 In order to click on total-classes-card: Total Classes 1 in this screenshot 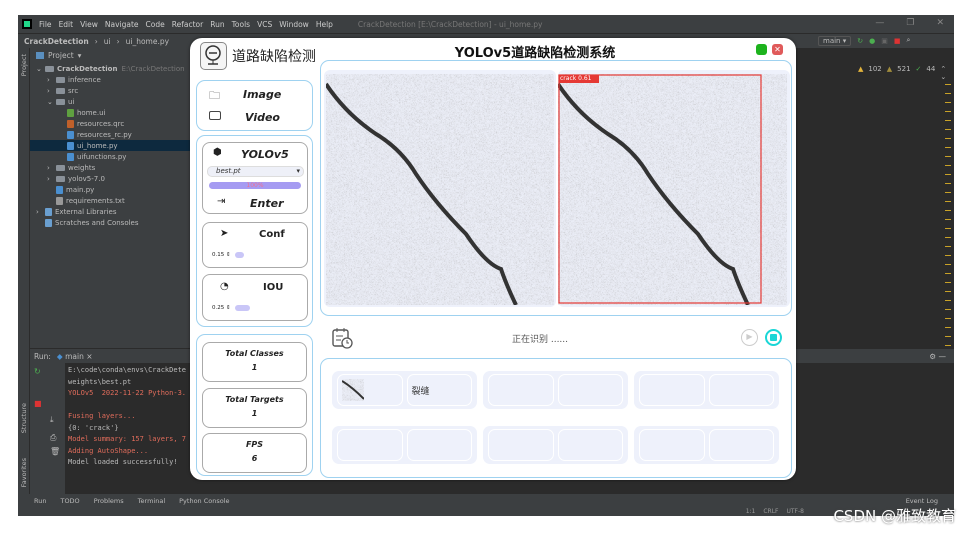, I will do `click(254, 362)`.